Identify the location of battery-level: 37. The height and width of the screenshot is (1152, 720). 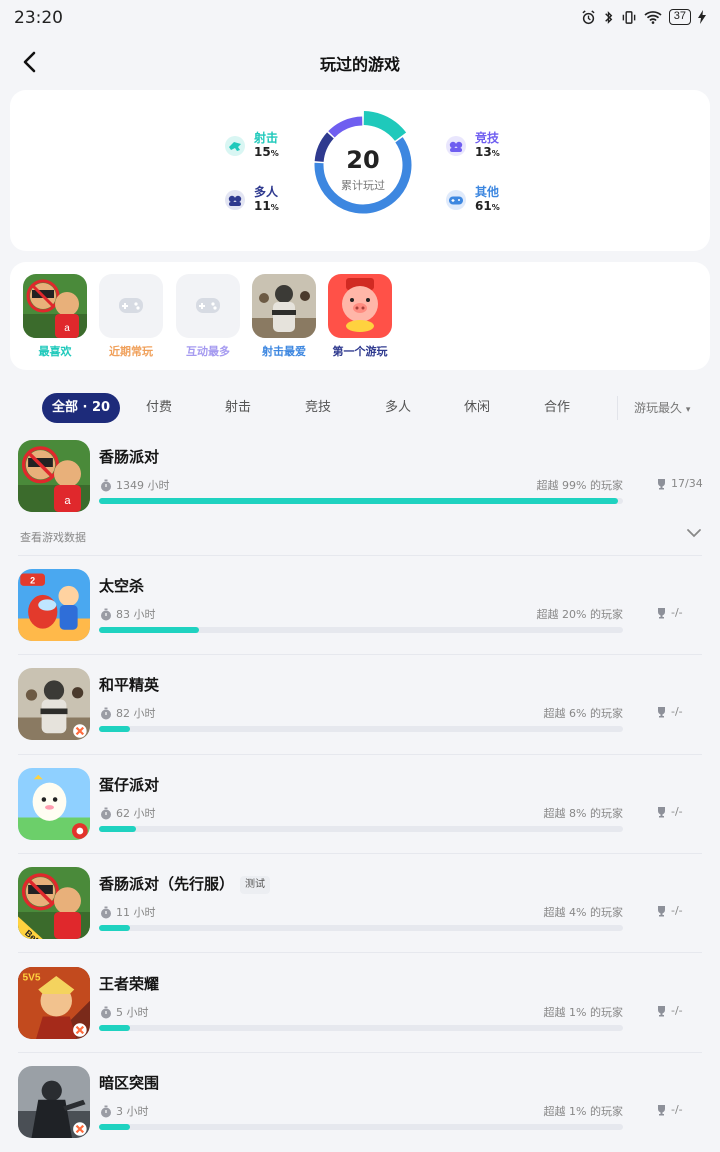
(679, 17).